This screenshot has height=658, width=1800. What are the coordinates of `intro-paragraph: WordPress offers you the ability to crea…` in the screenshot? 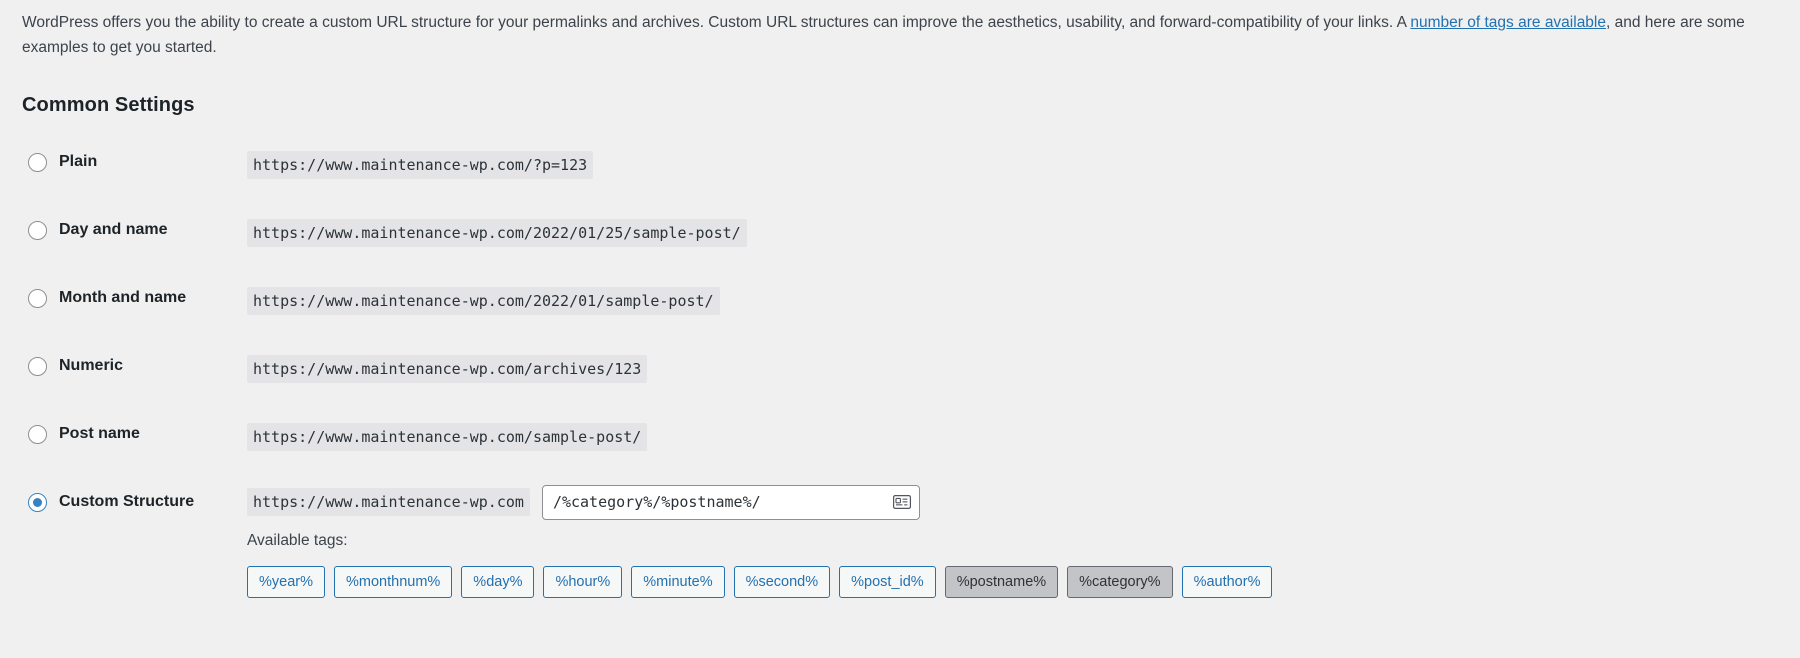 It's located at (900, 35).